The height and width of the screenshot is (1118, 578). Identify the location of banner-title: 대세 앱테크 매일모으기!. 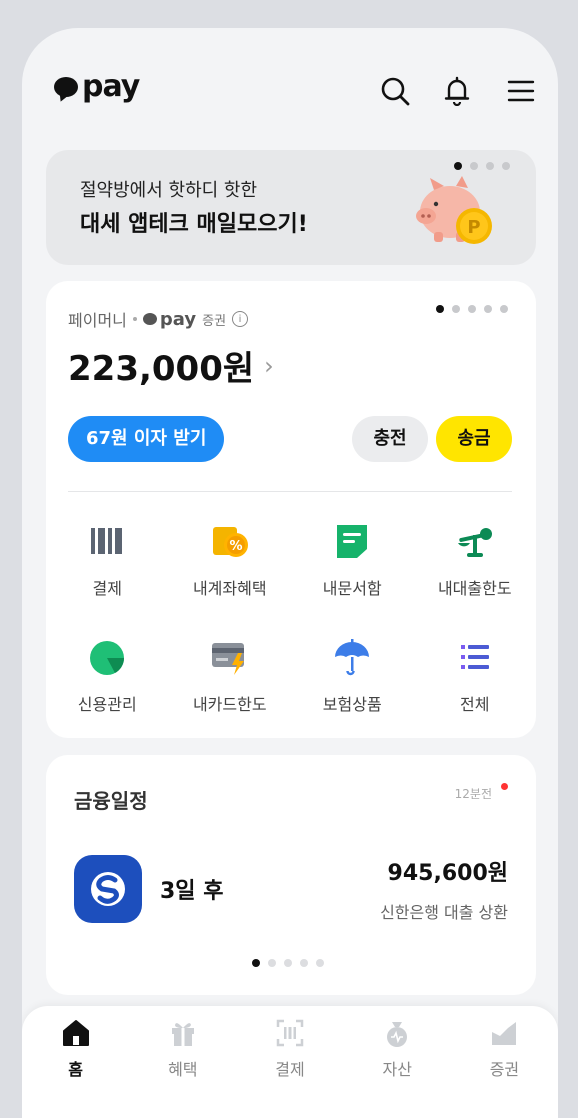
(194, 224).